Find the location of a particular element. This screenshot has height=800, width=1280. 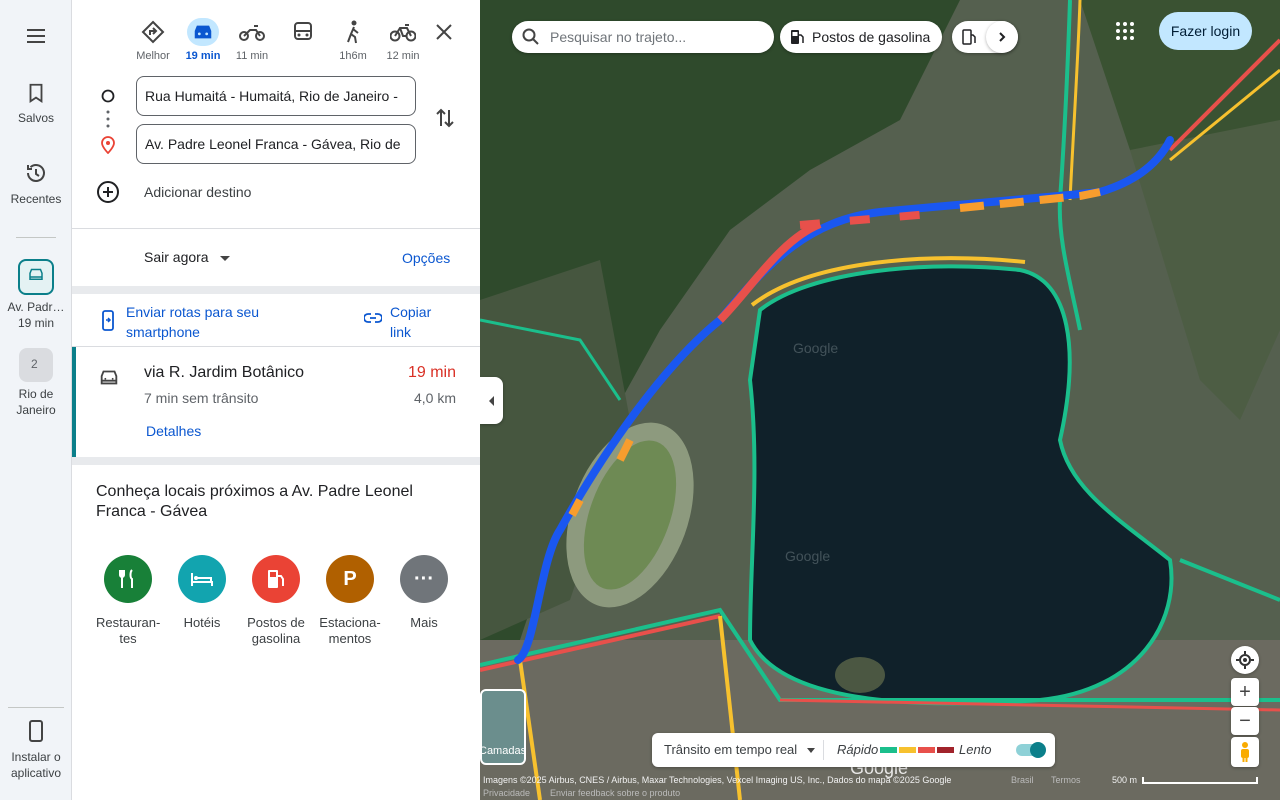

origin-input: Rua Humaitá - Humaitá, Rio de Janeiro - is located at coordinates (276, 96).